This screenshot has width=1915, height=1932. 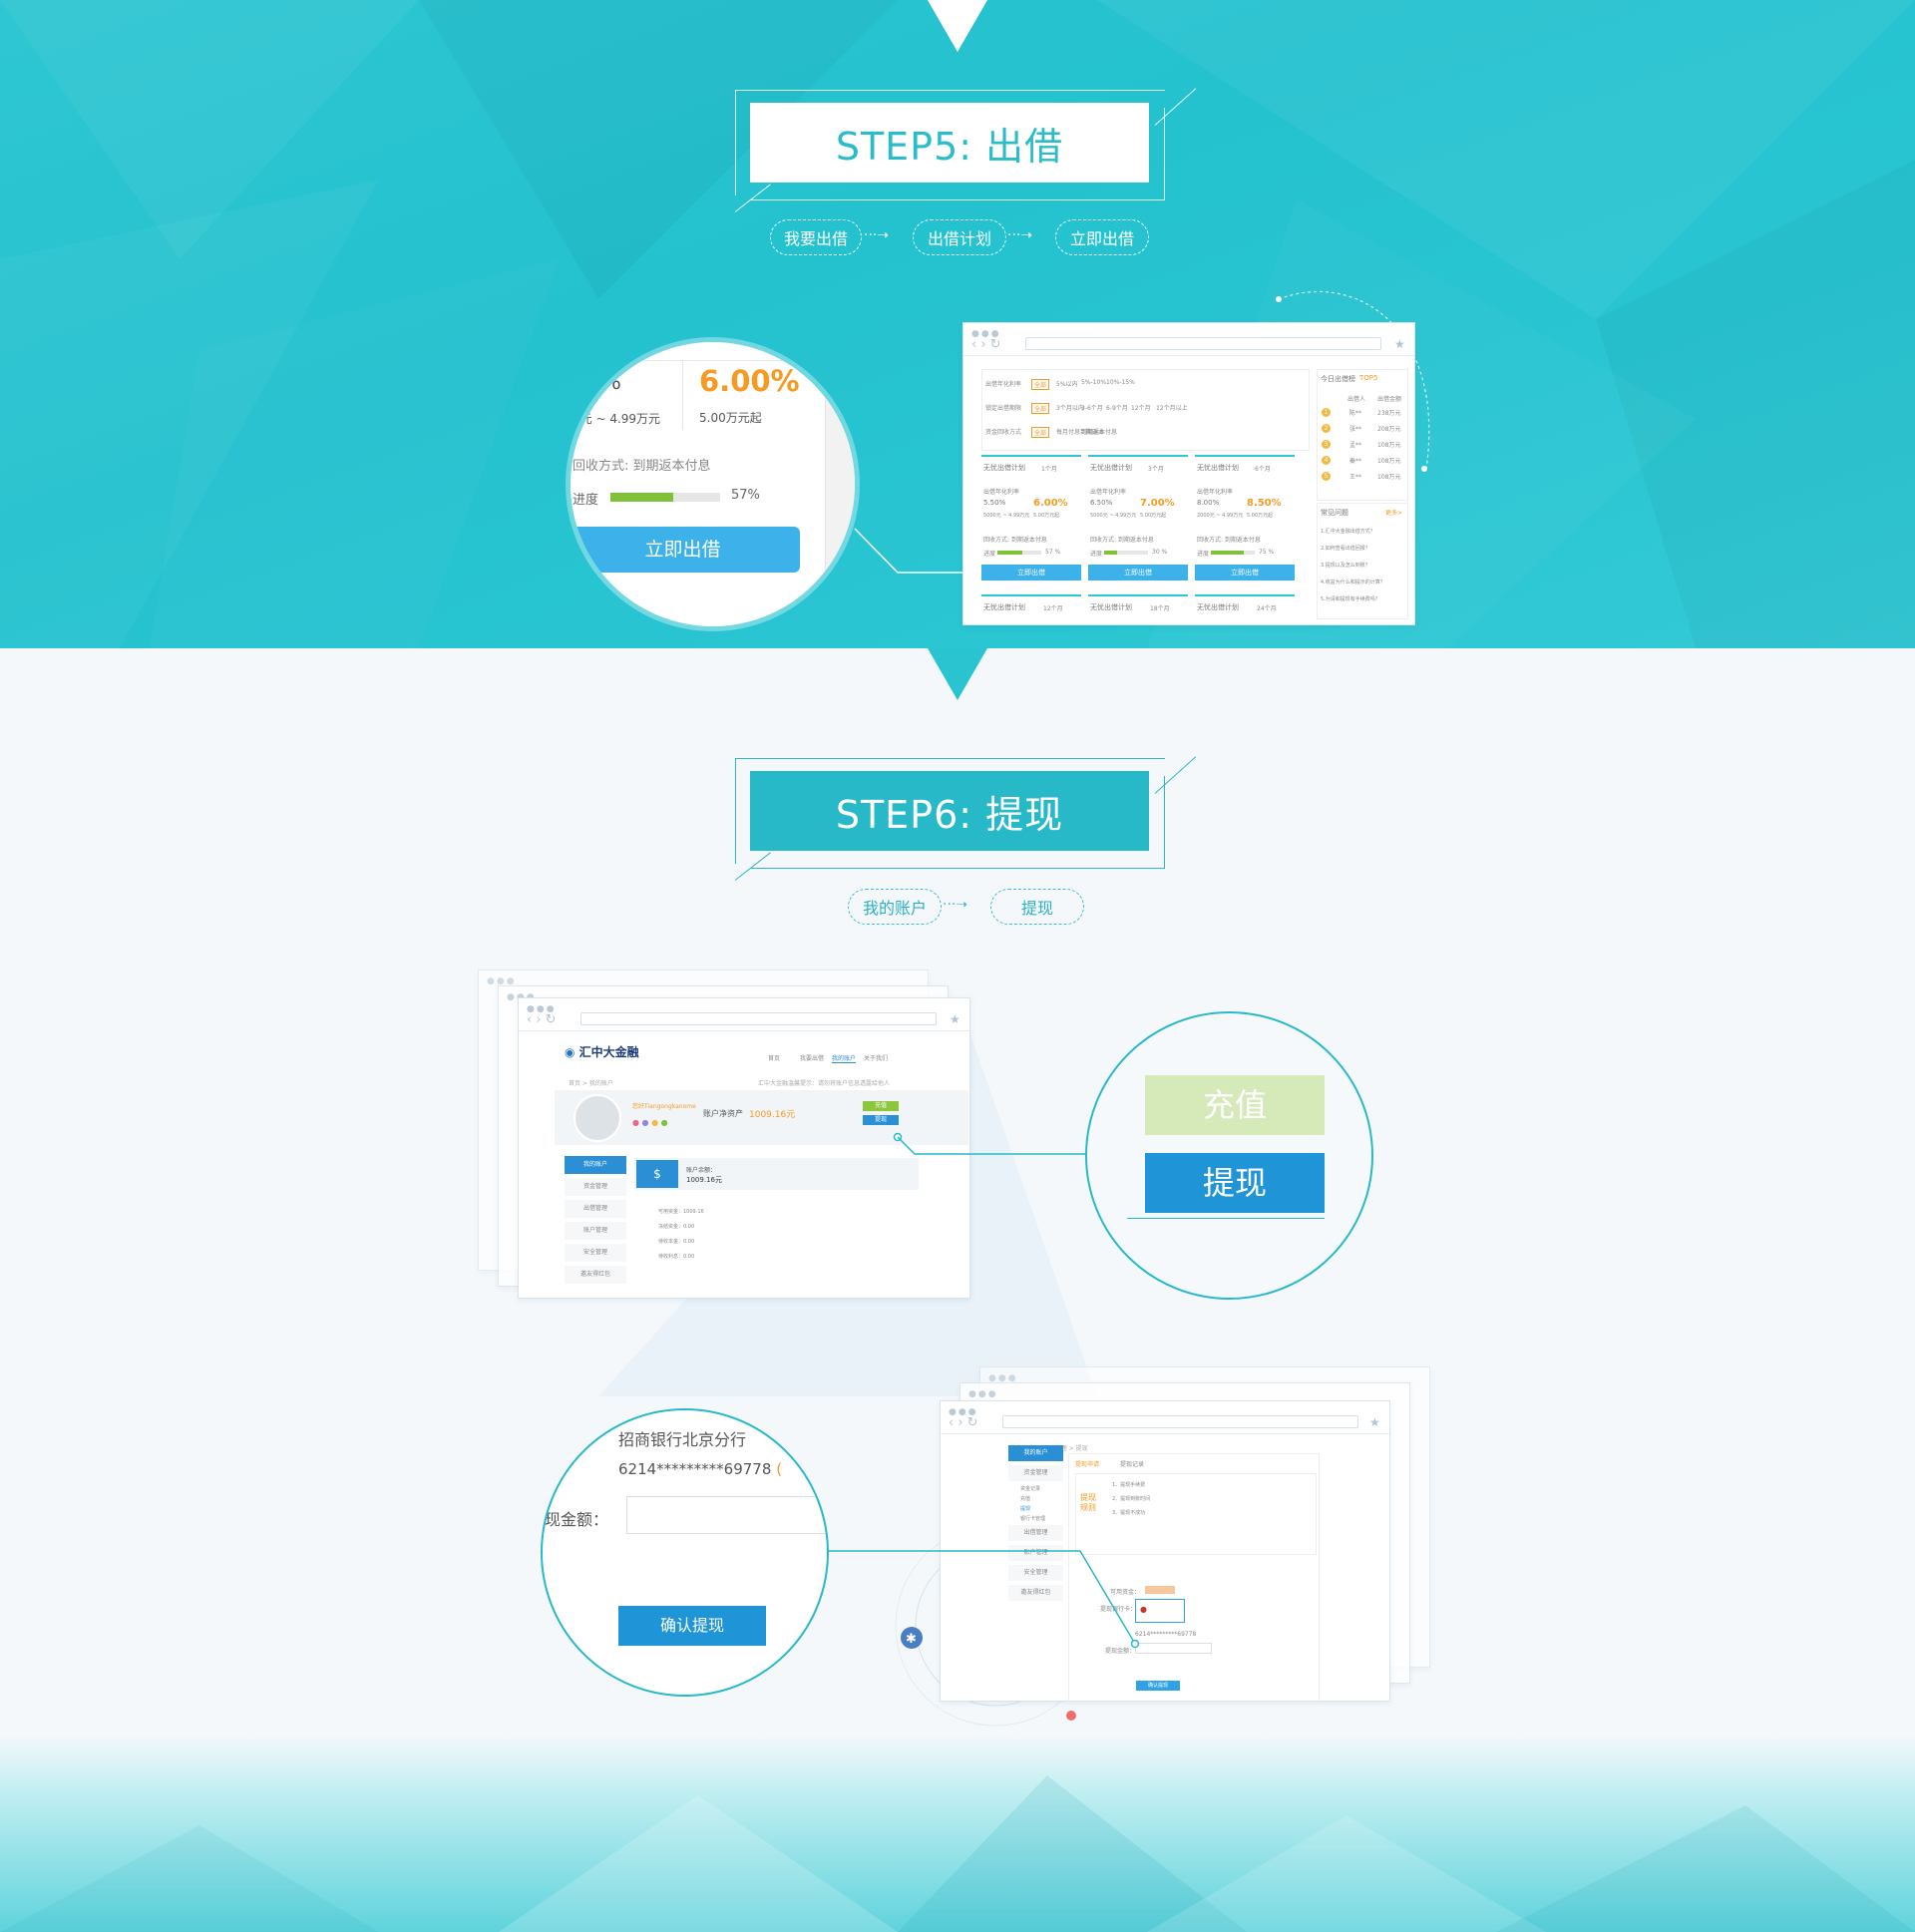 I want to click on card-number: 6214*********69778, so click(x=1166, y=1635).